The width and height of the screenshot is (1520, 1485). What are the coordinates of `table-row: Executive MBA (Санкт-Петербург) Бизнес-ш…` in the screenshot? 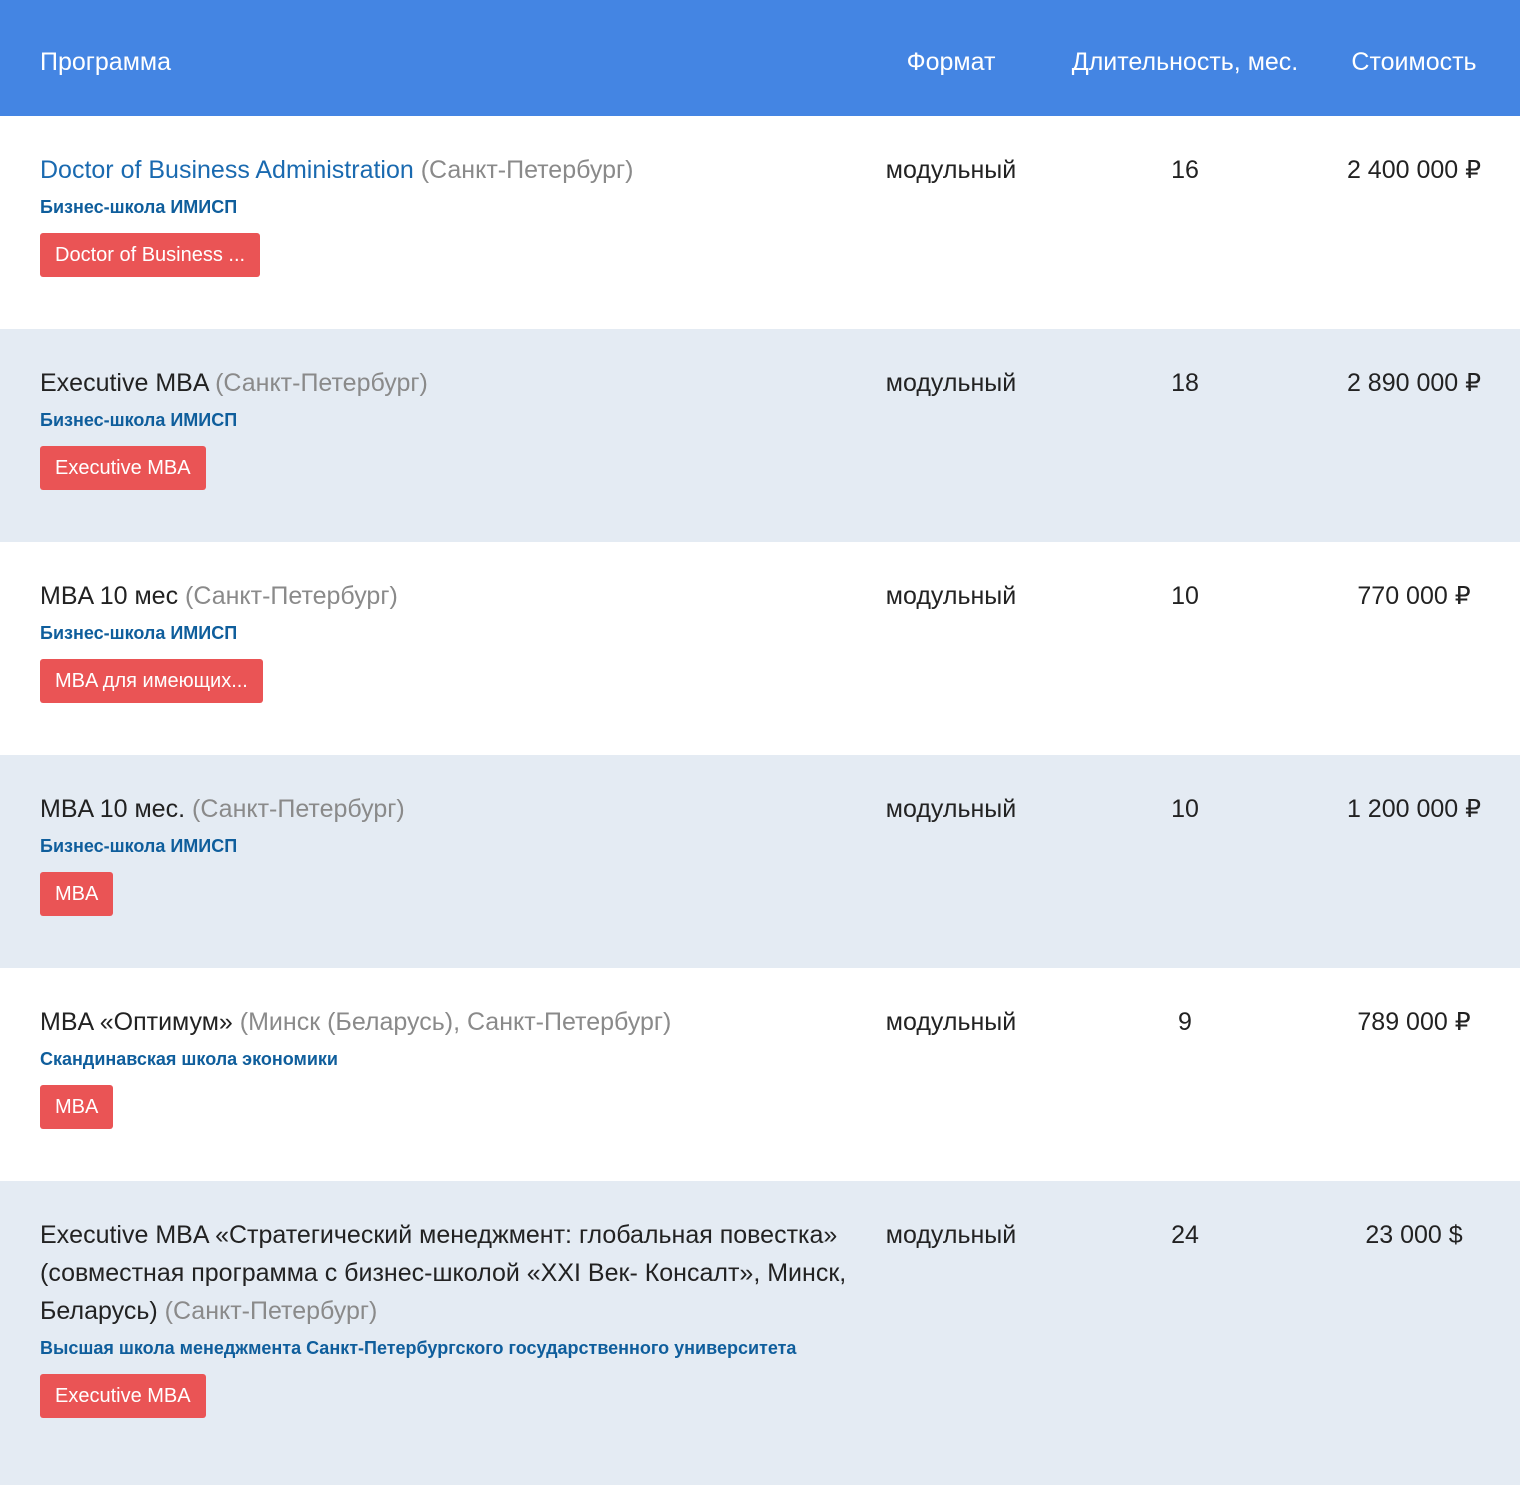 It's located at (760, 435).